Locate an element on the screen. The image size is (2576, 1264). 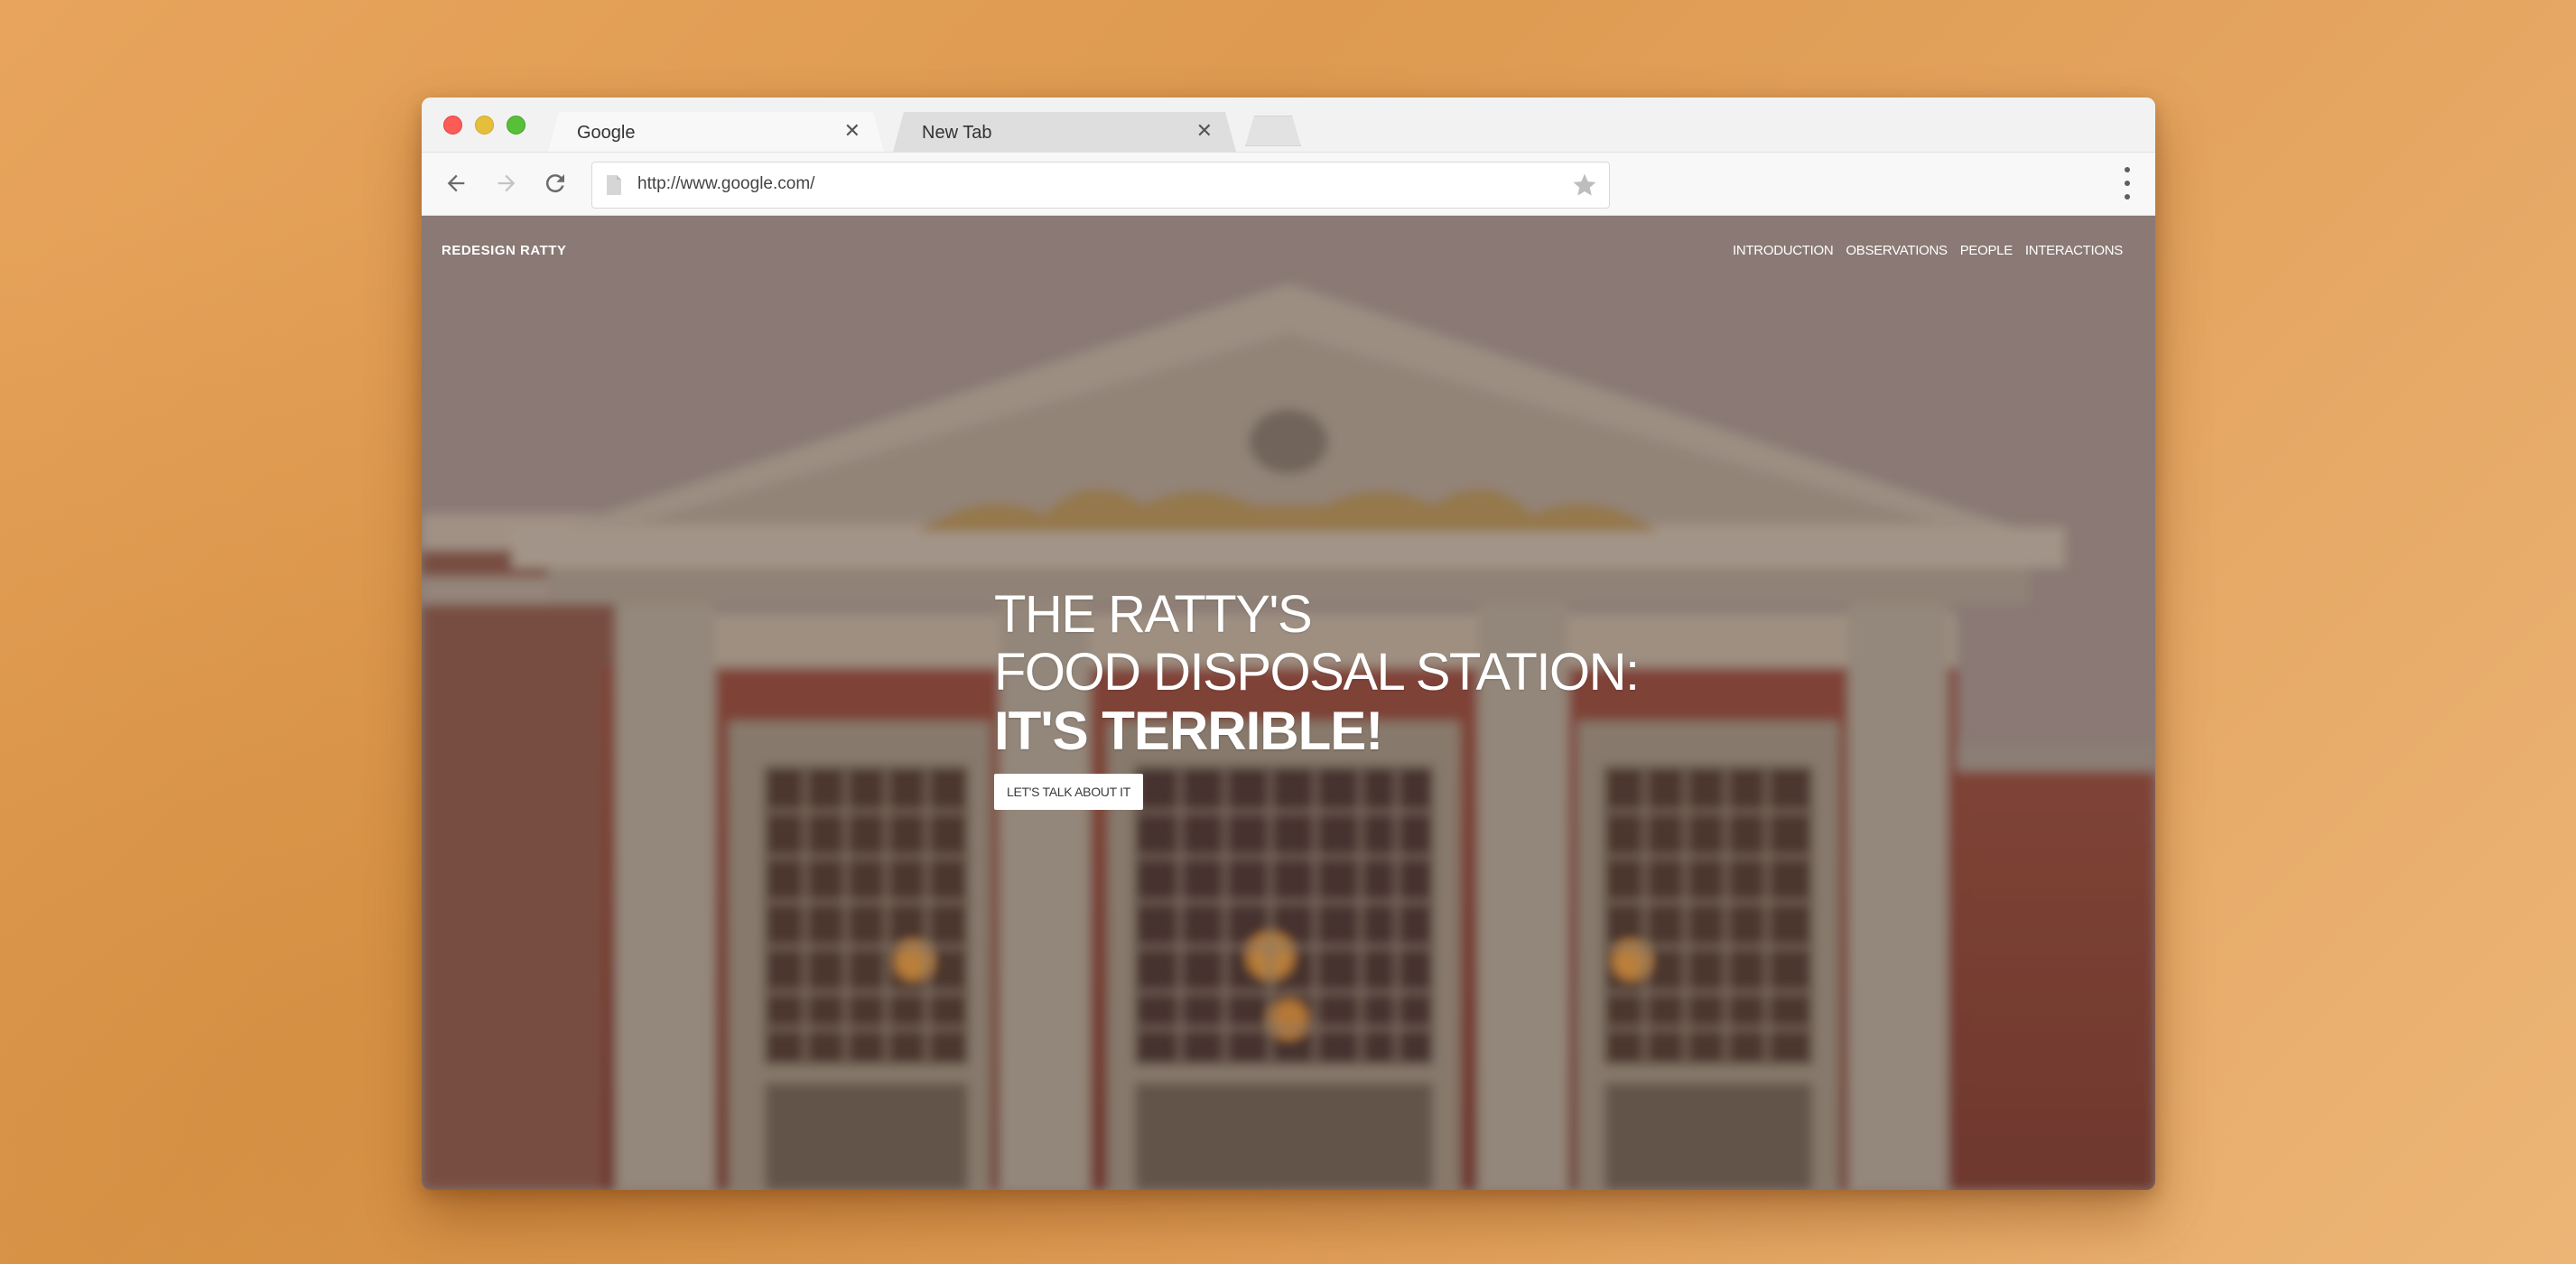
nav-people: PEOPLE is located at coordinates (1986, 250).